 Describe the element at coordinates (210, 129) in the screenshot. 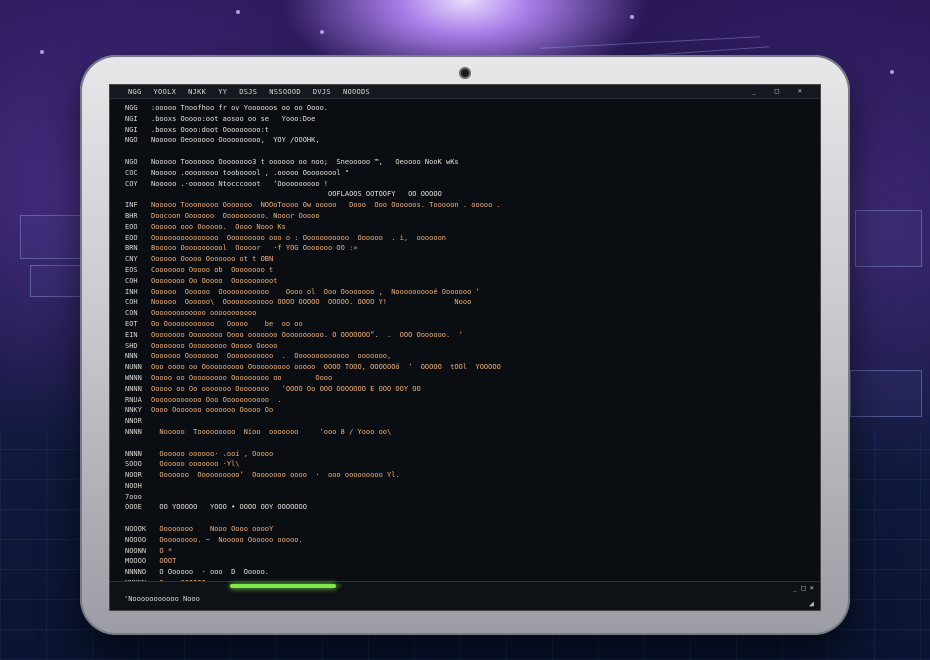

I see `line-text: .booxs Oooo:doot Ooooooooo:t` at that location.